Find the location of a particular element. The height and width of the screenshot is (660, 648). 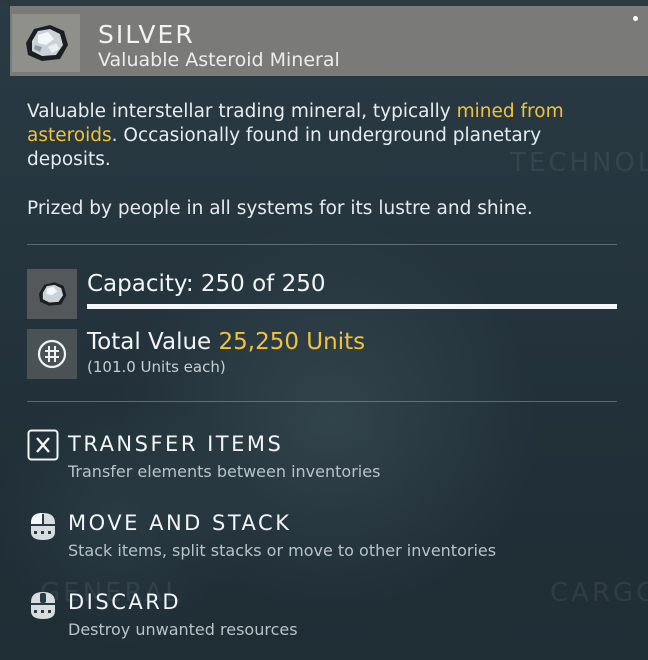

move-and-stack-action: MOVE AND STACK is located at coordinates (179, 523).